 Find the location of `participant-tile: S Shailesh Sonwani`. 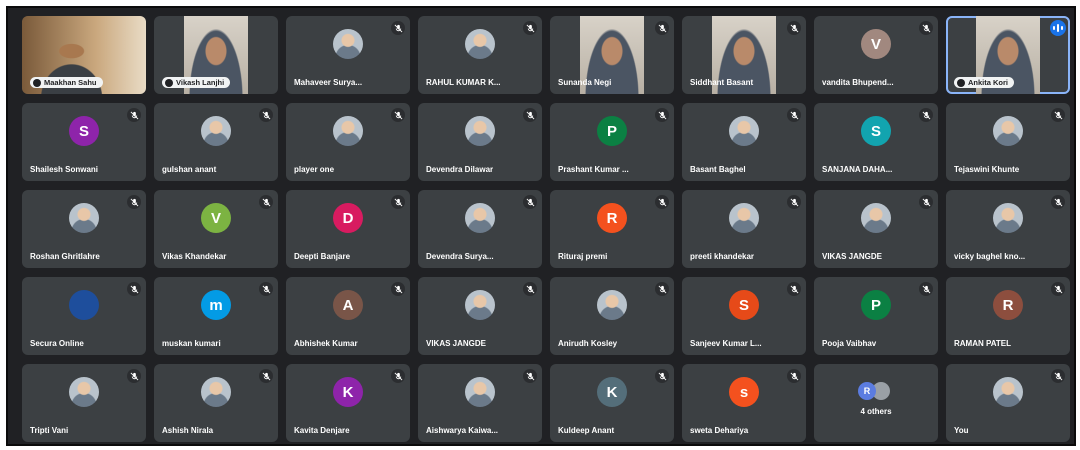

participant-tile: S Shailesh Sonwani is located at coordinates (84, 142).